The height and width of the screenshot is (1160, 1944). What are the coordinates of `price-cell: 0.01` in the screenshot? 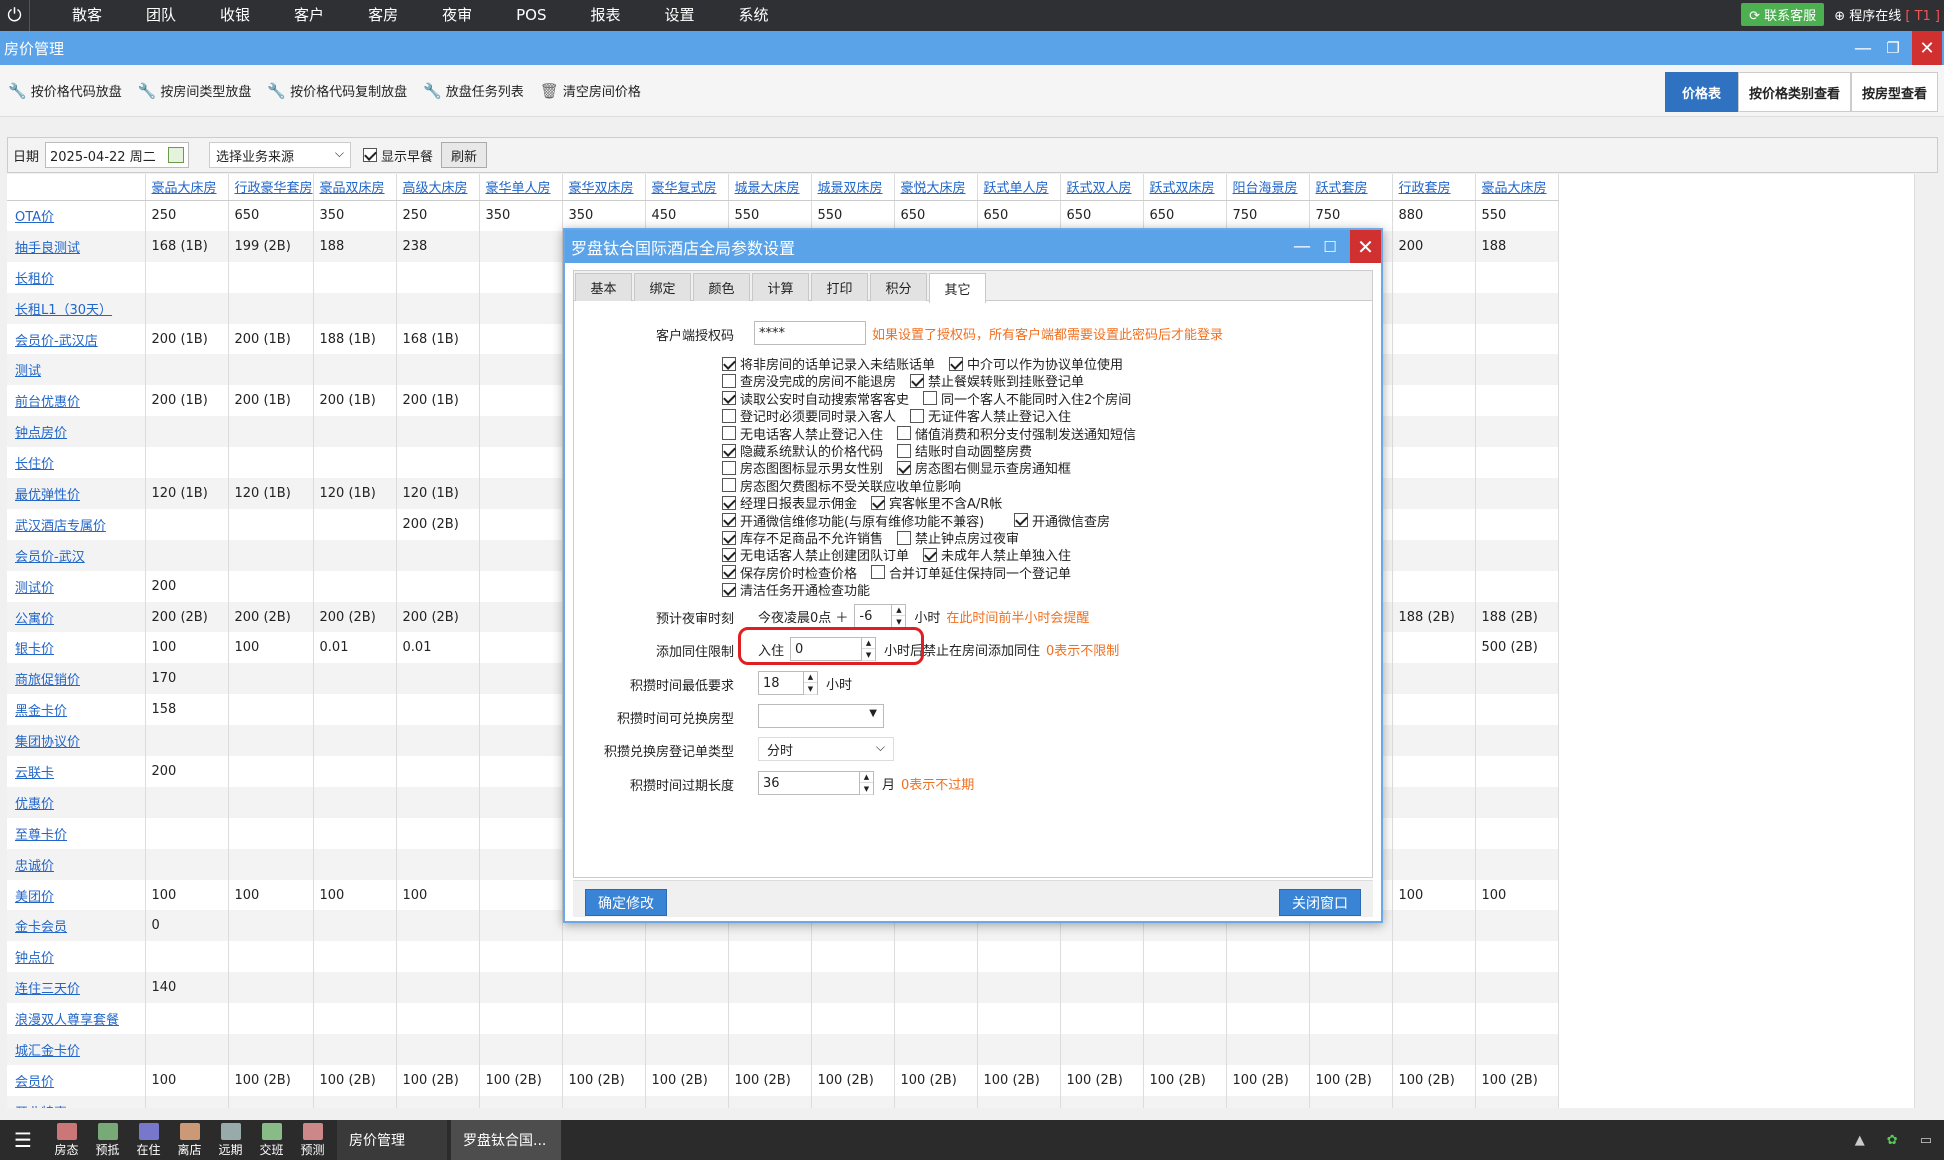 It's located at (355, 648).